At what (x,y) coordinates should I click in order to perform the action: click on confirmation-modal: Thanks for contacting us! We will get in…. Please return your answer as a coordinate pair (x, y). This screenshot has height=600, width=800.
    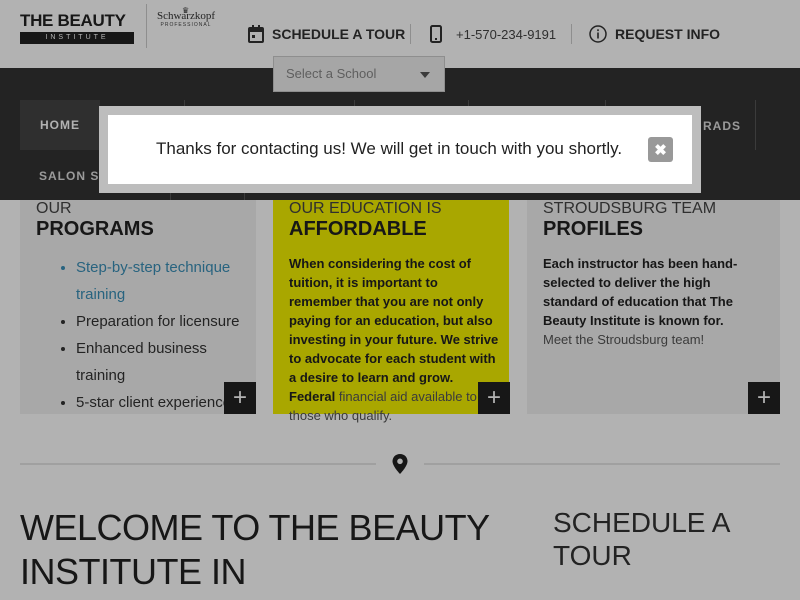
    Looking at the image, I should click on (400, 149).